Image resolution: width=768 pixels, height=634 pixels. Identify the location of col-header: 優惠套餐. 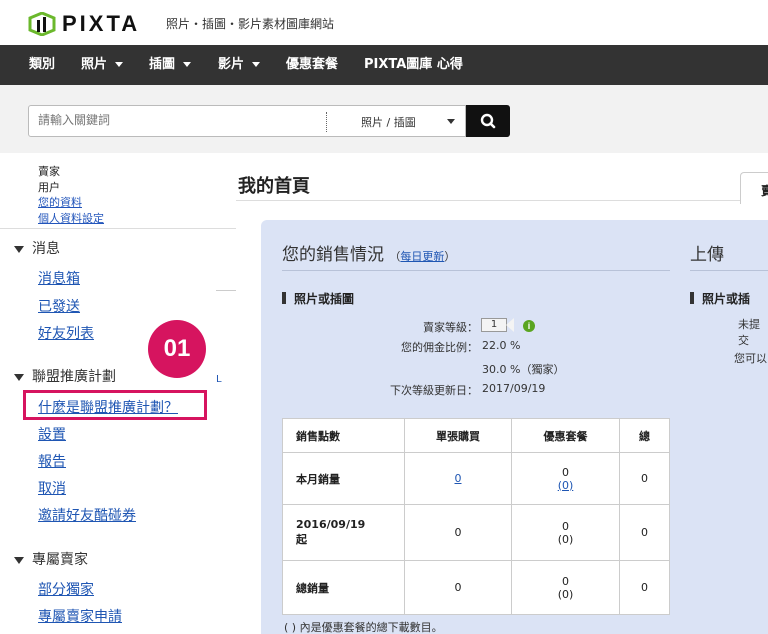
(565, 435).